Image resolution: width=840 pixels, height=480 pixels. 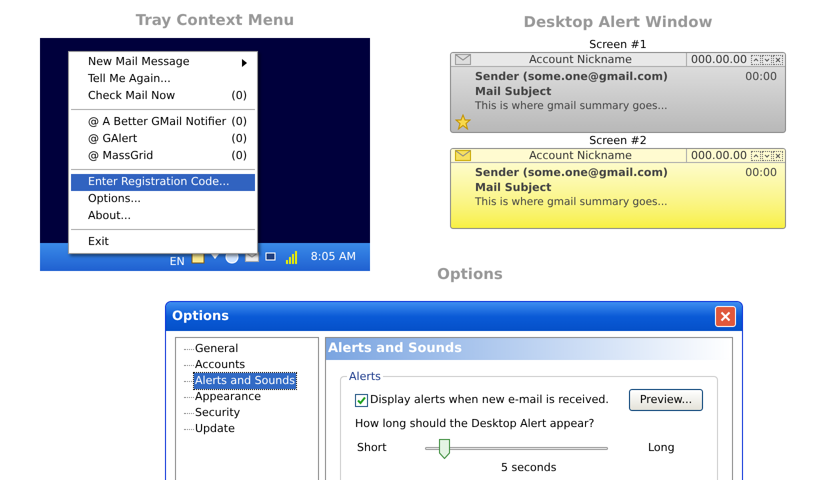 What do you see at coordinates (529, 468) in the screenshot?
I see `duration-reading: 5 seconds` at bounding box center [529, 468].